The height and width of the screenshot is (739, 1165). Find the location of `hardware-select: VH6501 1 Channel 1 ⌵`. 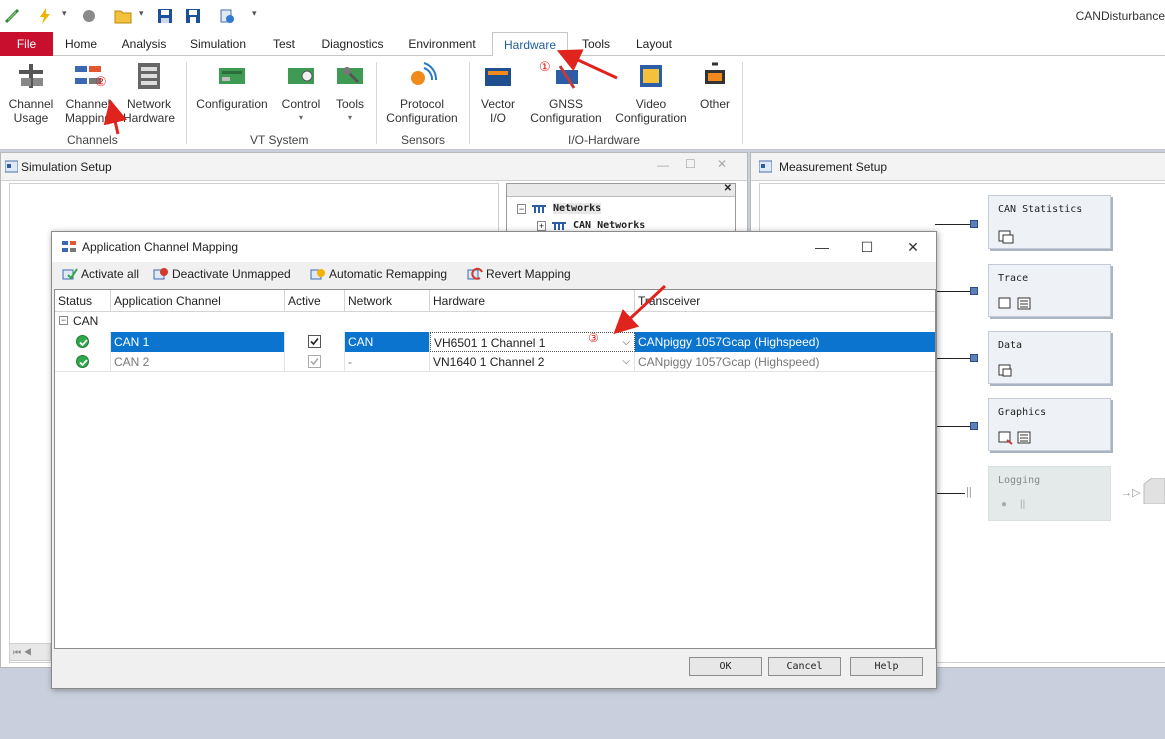

hardware-select: VH6501 1 Channel 1 ⌵ is located at coordinates (532, 342).